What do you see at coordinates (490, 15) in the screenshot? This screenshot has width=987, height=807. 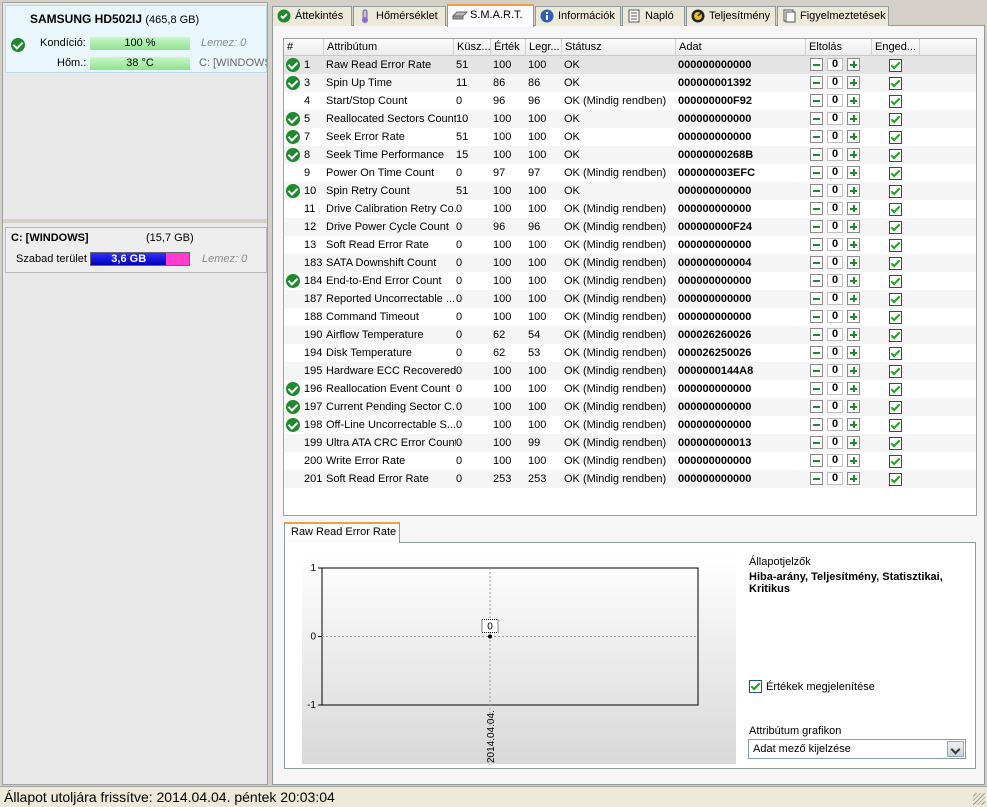 I see `tab-hard-drive: S.M.A.R.T.` at bounding box center [490, 15].